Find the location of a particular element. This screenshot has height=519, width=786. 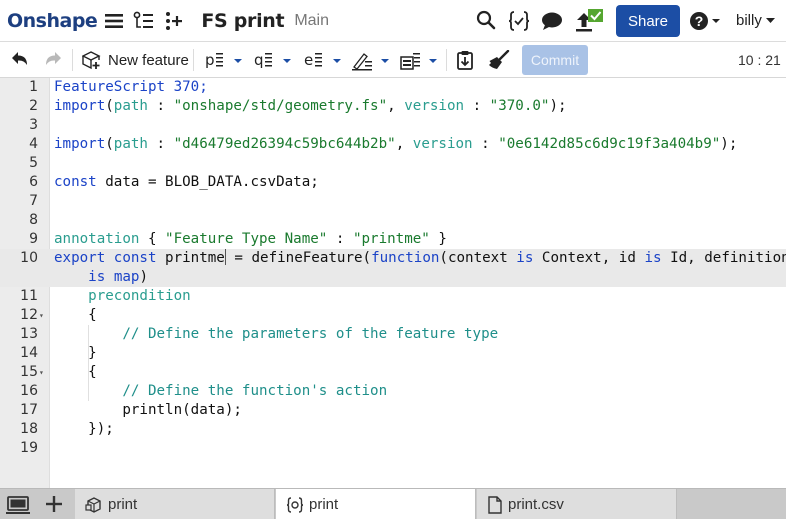

code-line: 8 is located at coordinates (393, 220).